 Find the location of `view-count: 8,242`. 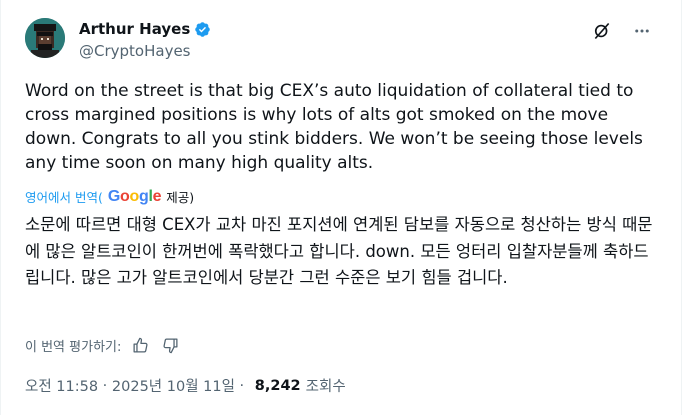

view-count: 8,242 is located at coordinates (277, 385).